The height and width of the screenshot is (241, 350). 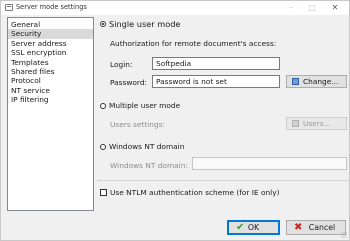 What do you see at coordinates (269, 163) in the screenshot?
I see `nt-domain-field` at bounding box center [269, 163].